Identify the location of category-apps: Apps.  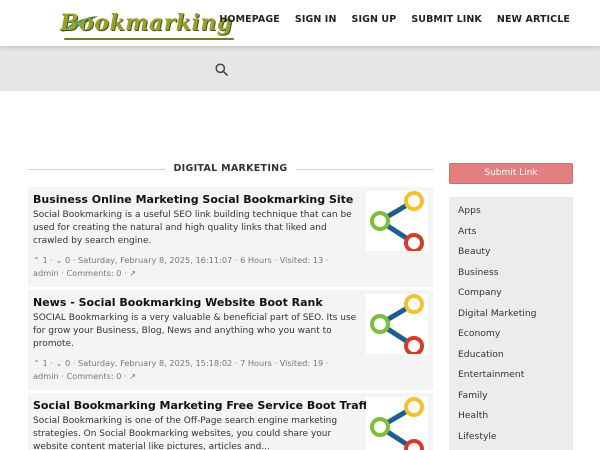
(497, 213).